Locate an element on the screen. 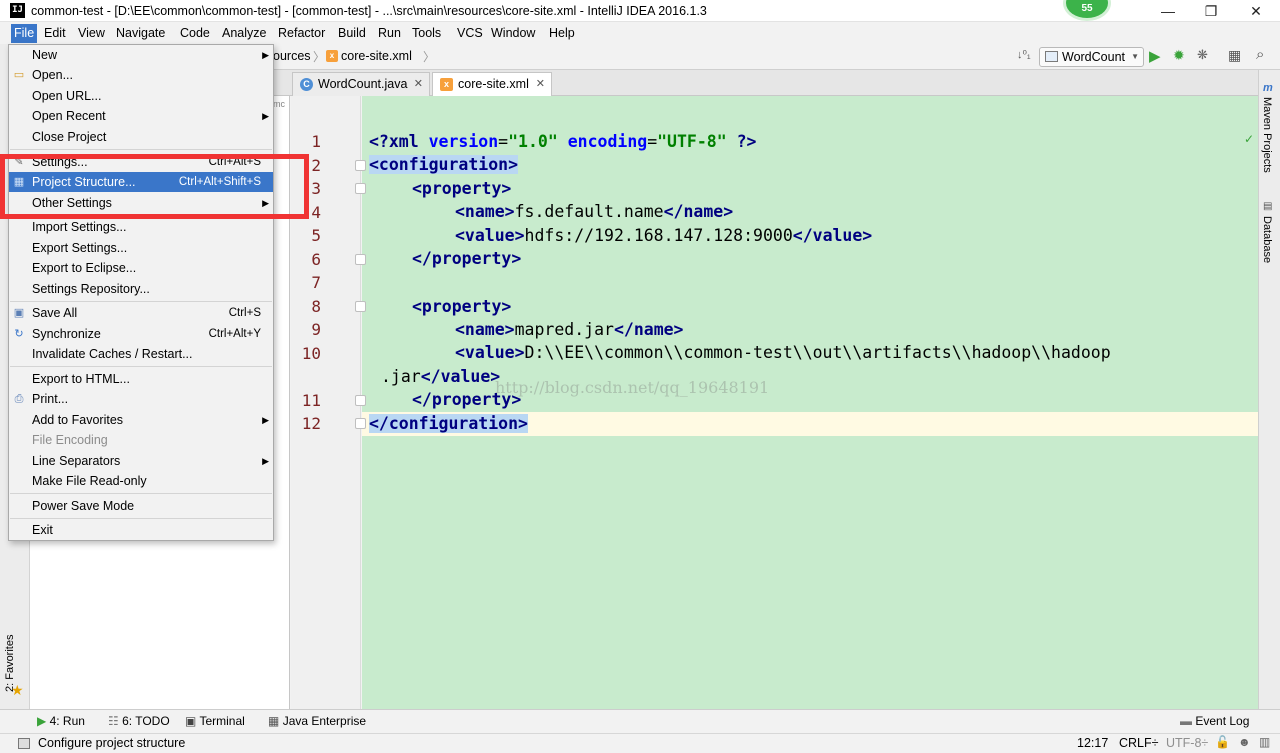 The height and width of the screenshot is (753, 1280). line-number: 7 is located at coordinates (316, 282).